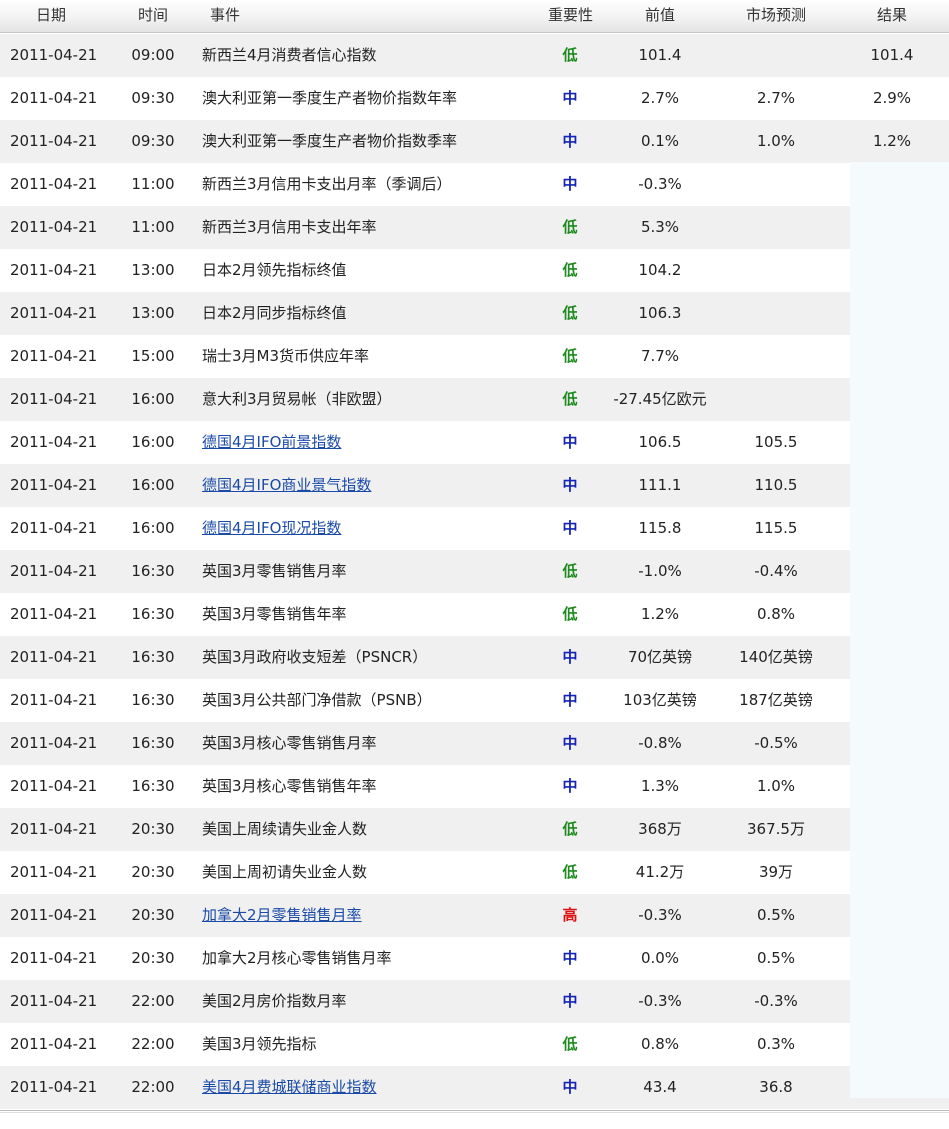 The height and width of the screenshot is (1129, 949). What do you see at coordinates (474, 829) in the screenshot?
I see `table-row: 2011-04-21 20:30 美国上周续请失业金人数 低 368万 367.5万` at bounding box center [474, 829].